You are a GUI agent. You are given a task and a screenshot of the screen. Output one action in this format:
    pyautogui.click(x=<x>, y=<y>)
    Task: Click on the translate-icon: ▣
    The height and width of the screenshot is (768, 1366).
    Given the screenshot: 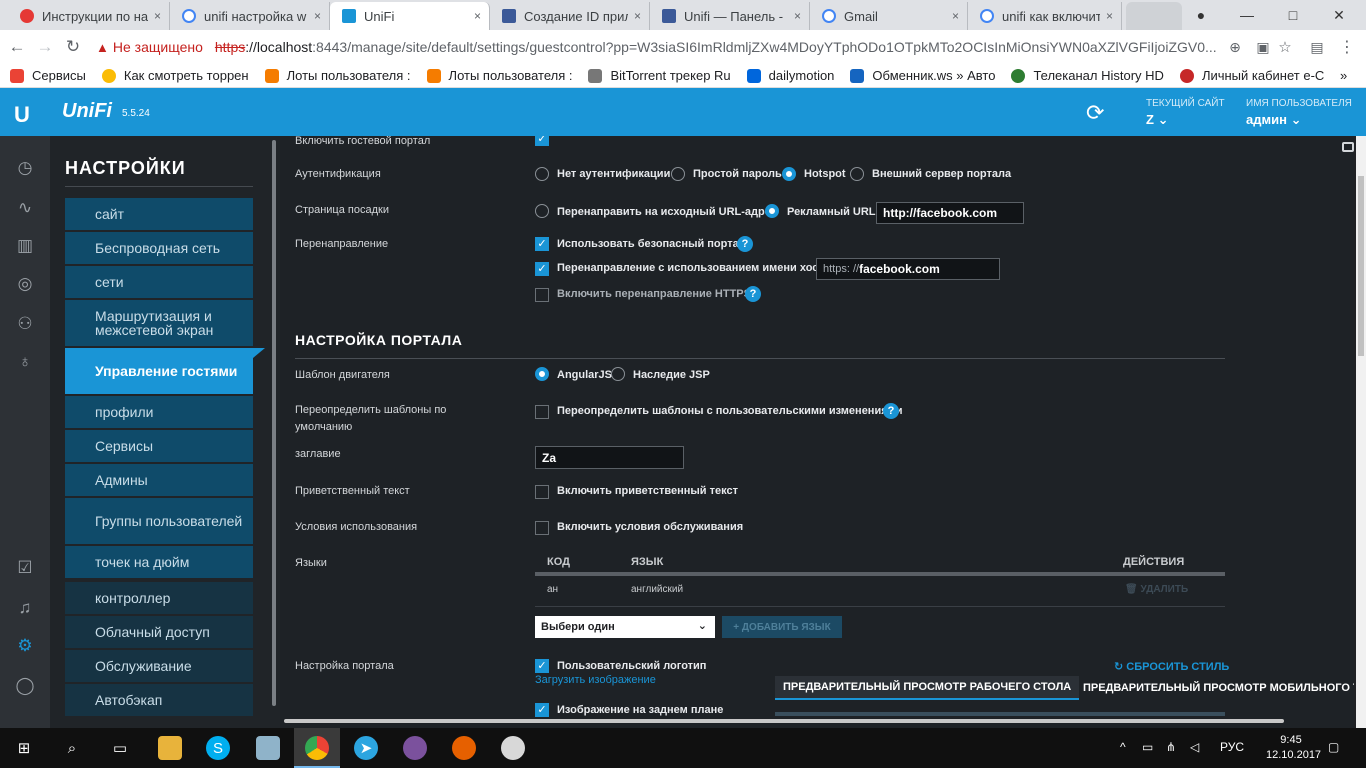 What is the action you would take?
    pyautogui.click(x=1263, y=47)
    